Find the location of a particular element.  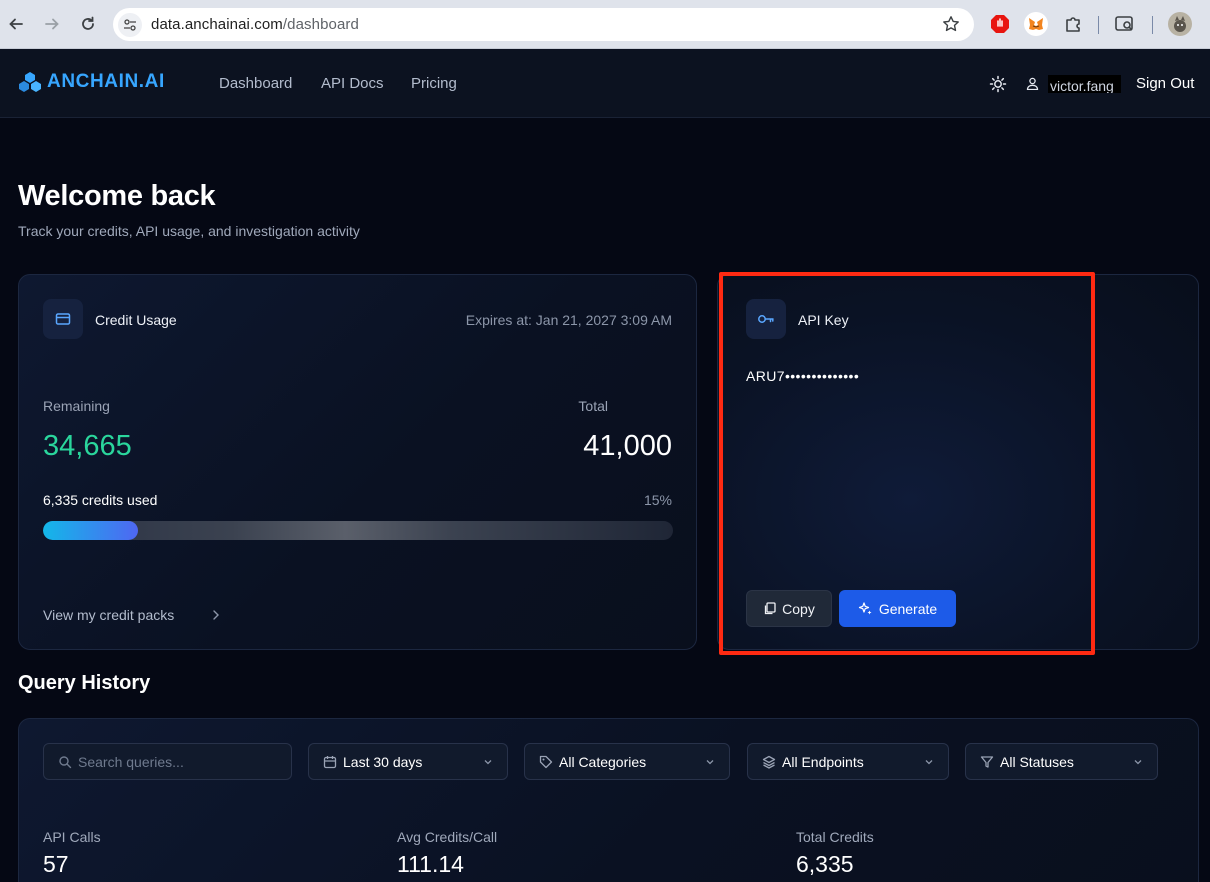

api-key-title: API Key is located at coordinates (823, 320).